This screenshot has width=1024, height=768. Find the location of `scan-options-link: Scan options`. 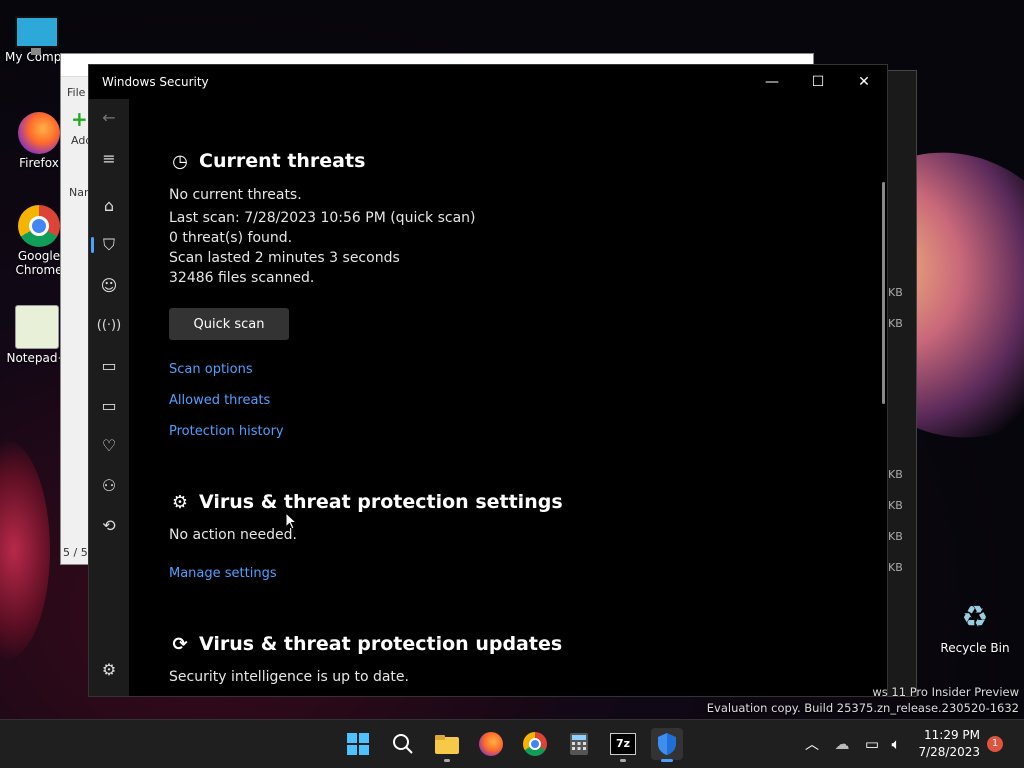

scan-options-link: Scan options is located at coordinates (211, 369).